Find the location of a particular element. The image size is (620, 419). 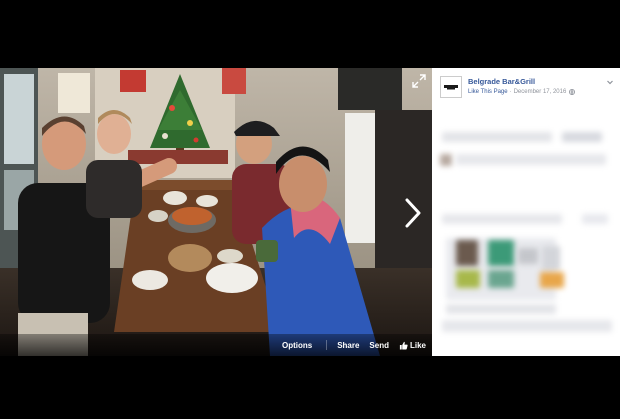

next-arrow-icon is located at coordinates (413, 213).